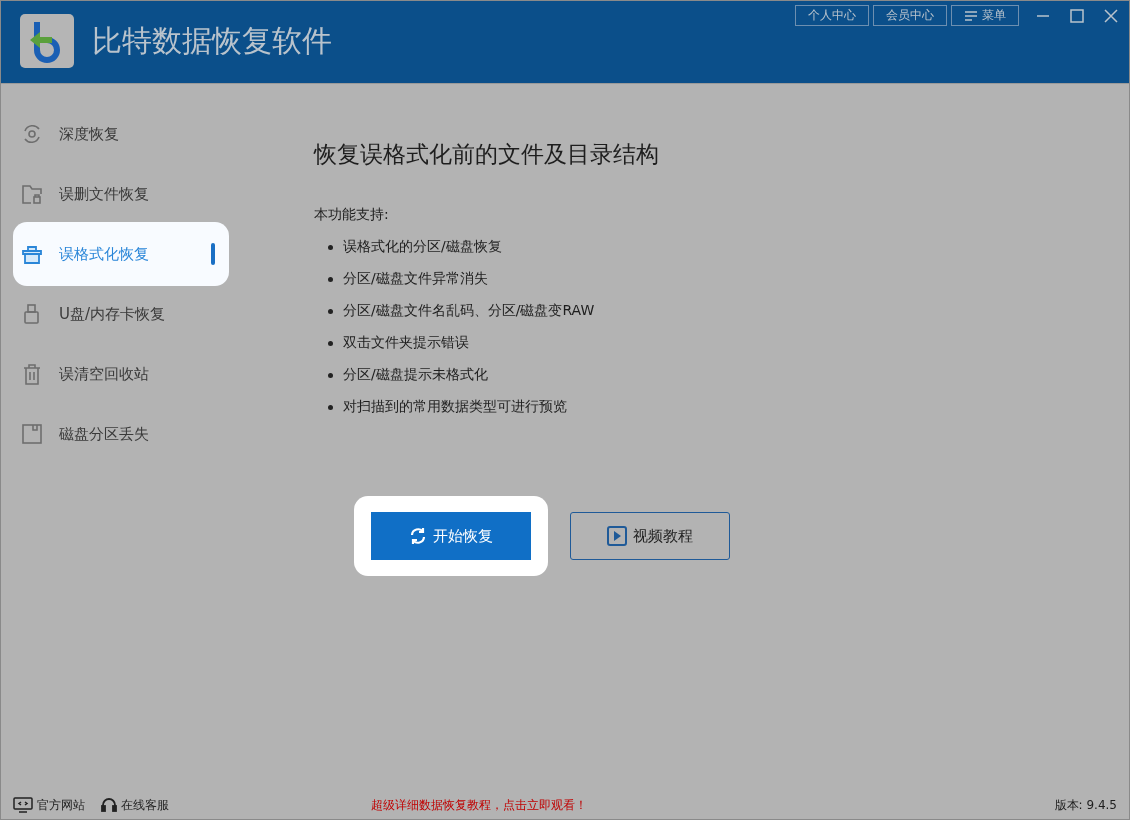  I want to click on feature-text: 分区/磁盘文件异常消失, so click(415, 279).